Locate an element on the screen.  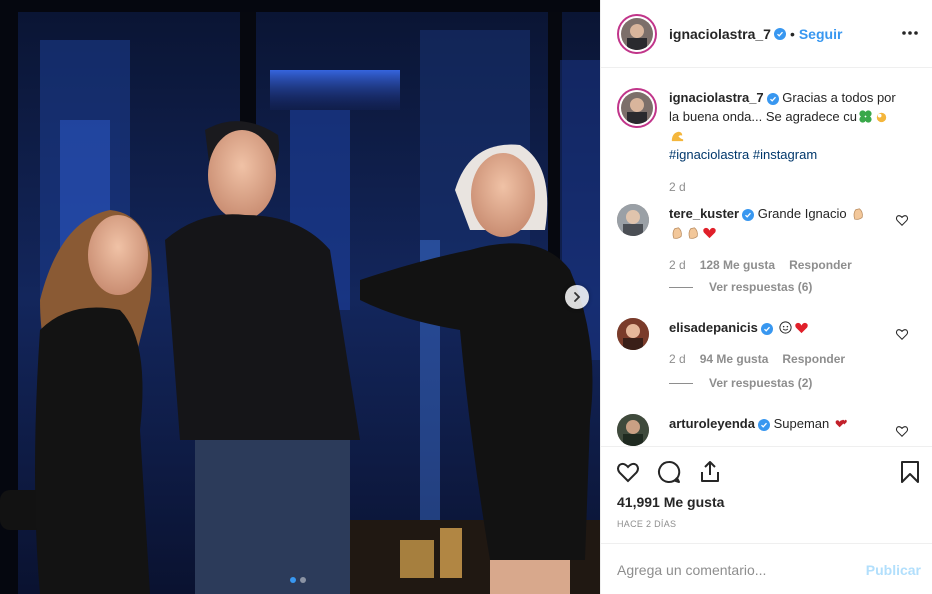
add-comment-form: Publicar is located at coordinates (766, 568).